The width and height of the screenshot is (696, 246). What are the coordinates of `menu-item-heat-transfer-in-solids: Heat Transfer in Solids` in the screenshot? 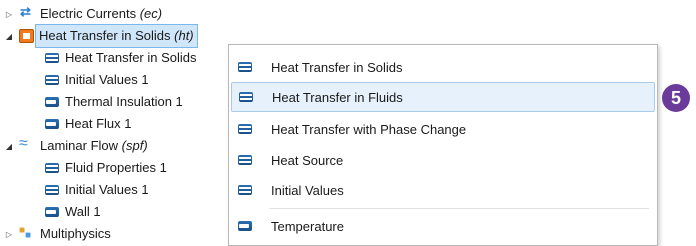 It's located at (442, 67).